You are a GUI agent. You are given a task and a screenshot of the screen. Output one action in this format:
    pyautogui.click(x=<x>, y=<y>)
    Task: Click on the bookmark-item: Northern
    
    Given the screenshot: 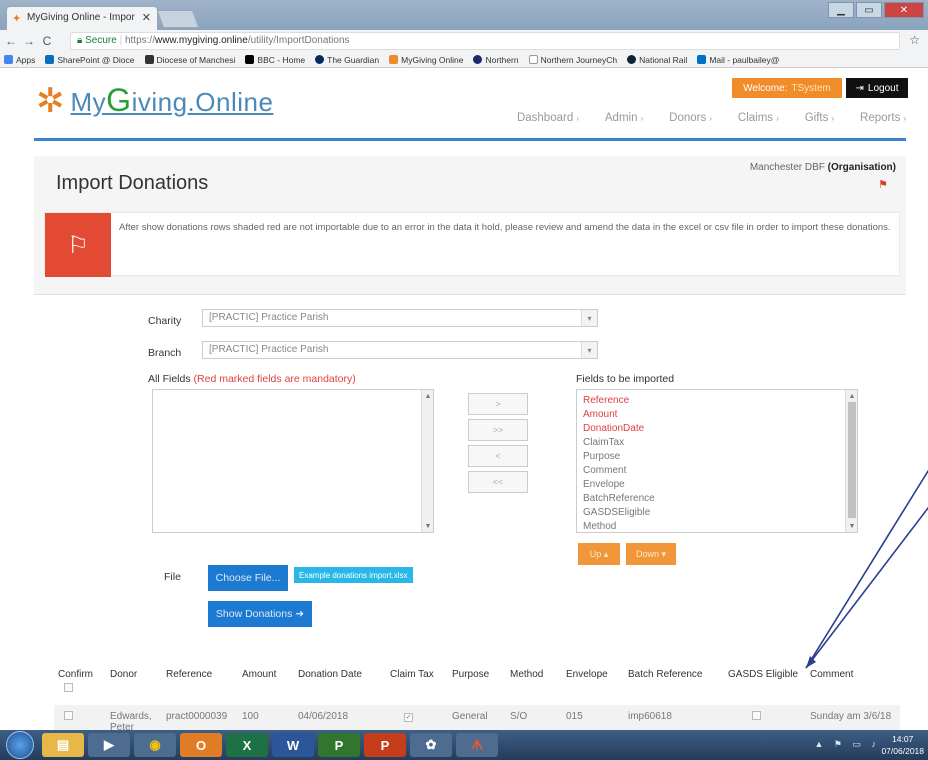 What is the action you would take?
    pyautogui.click(x=496, y=59)
    